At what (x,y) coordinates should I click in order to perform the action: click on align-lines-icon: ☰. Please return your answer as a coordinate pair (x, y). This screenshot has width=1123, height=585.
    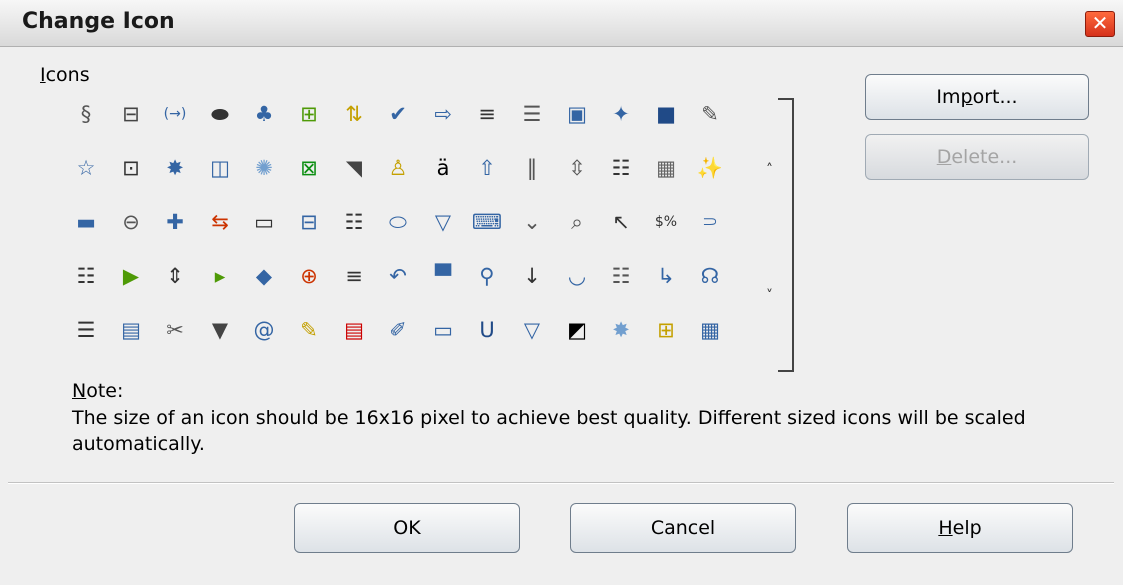
    Looking at the image, I should click on (532, 114).